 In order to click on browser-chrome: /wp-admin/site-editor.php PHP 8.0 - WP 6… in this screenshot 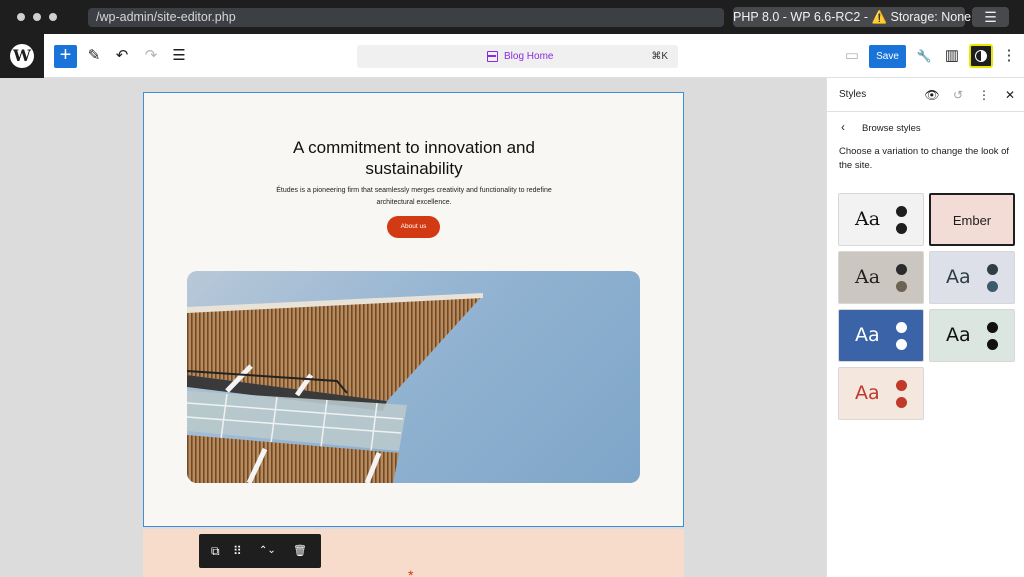, I will do `click(512, 17)`.